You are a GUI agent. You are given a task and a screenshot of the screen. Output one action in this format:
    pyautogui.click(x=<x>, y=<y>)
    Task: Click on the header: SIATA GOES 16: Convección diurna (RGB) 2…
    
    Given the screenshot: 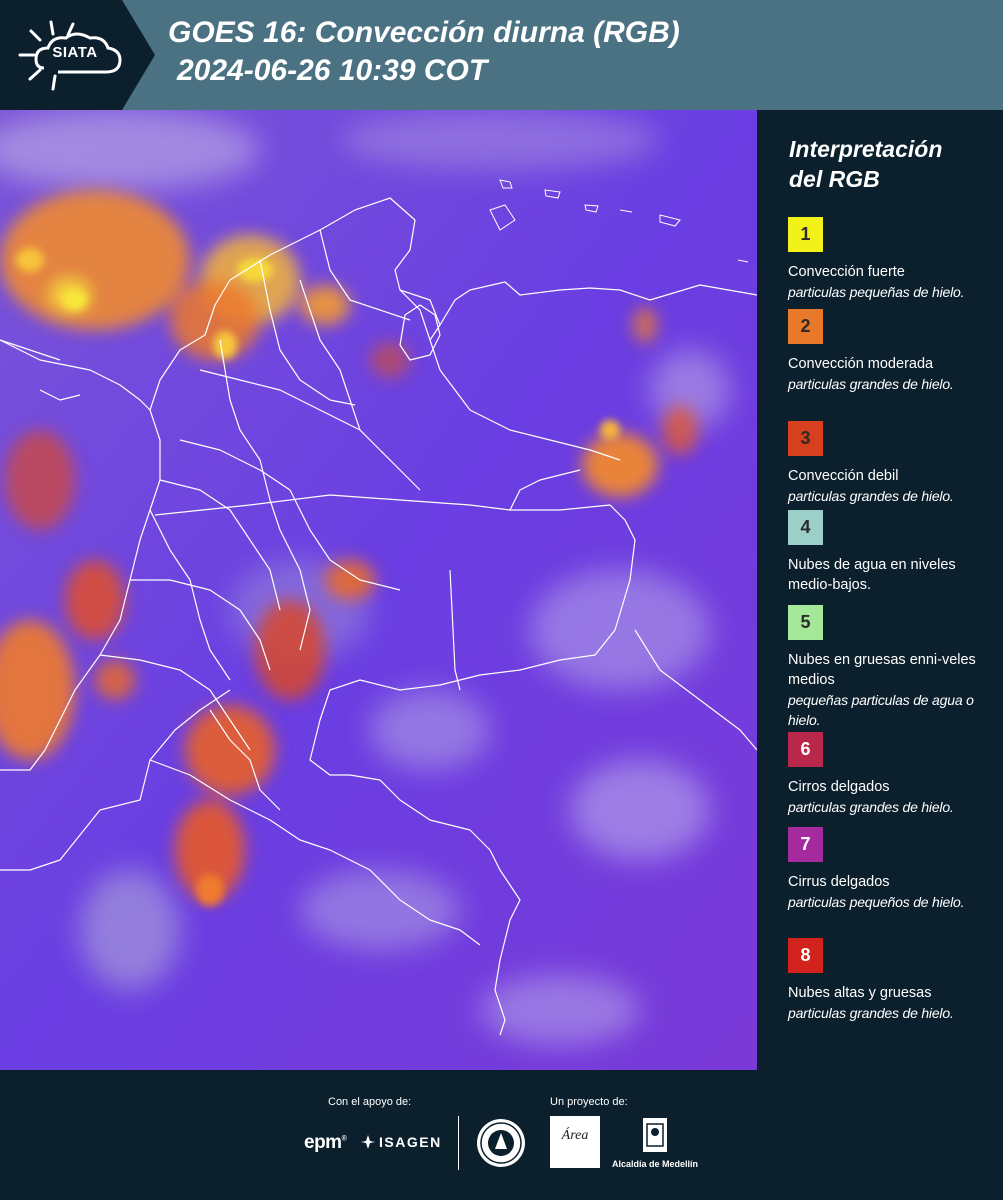 What is the action you would take?
    pyautogui.click(x=501, y=55)
    